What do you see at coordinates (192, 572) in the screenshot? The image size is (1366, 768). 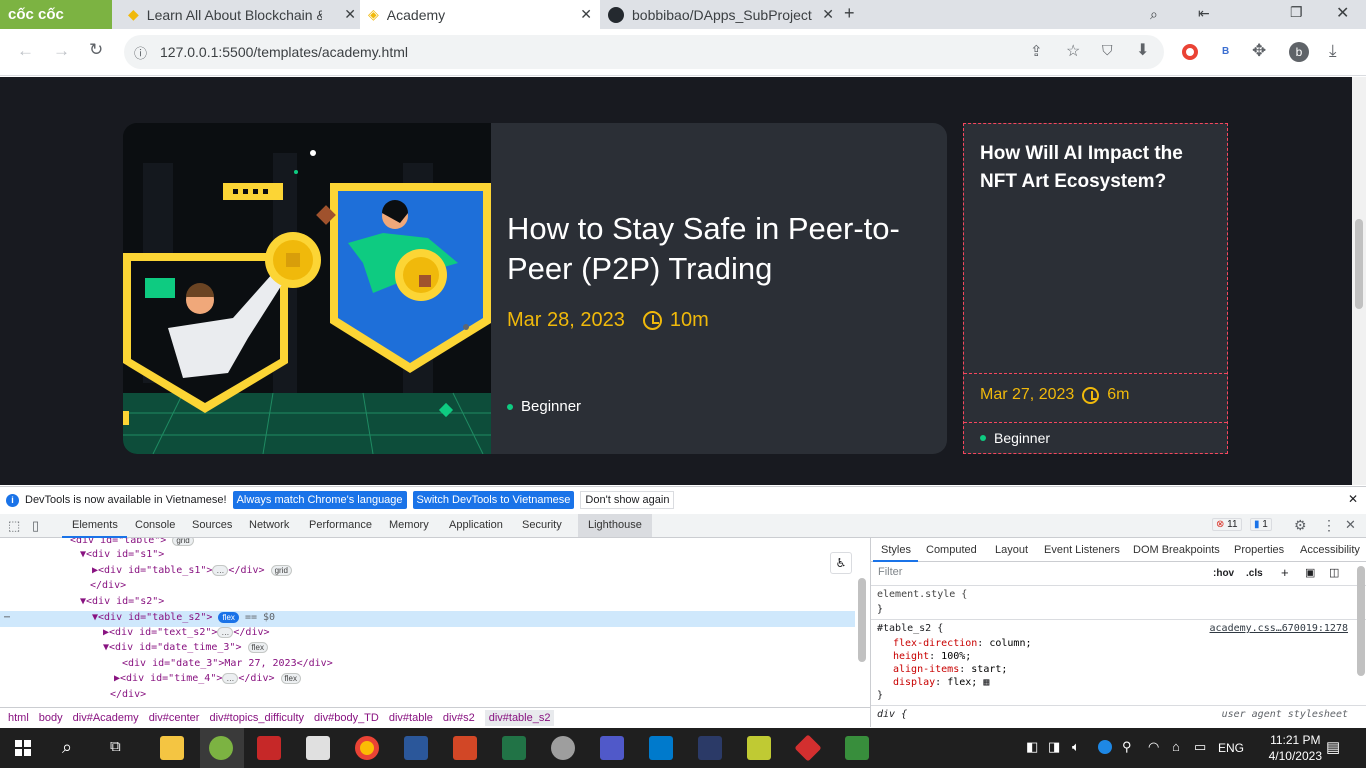 I see `dom-line: ▶<div id="table_s1">… </div> grid` at bounding box center [192, 572].